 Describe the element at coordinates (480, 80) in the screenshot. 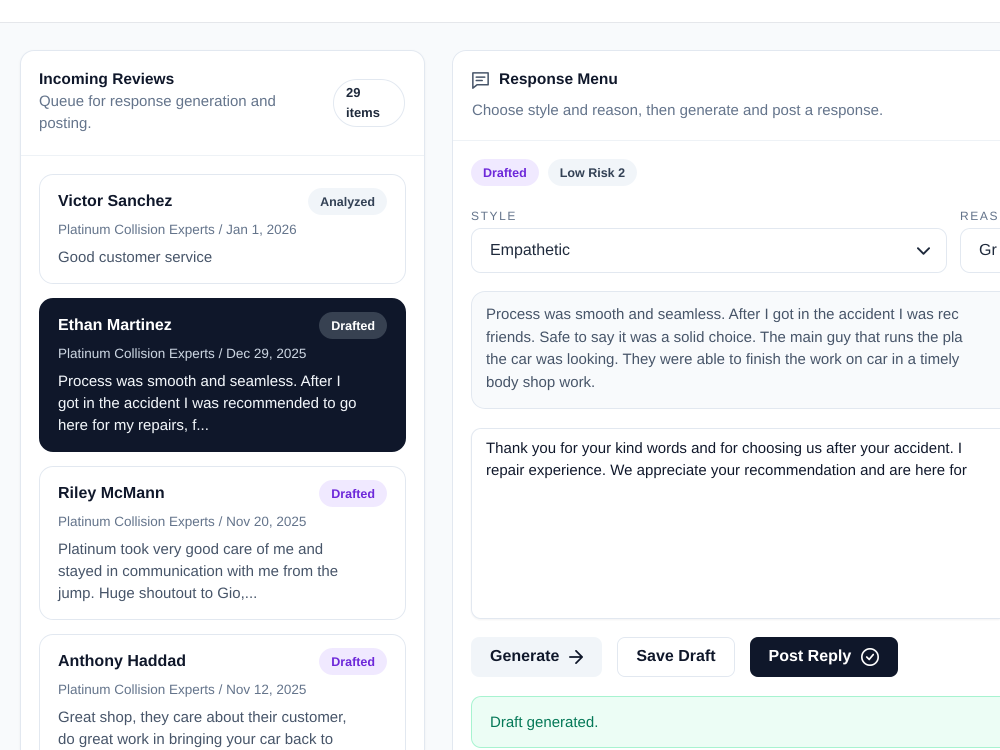

I see `message-icon` at that location.